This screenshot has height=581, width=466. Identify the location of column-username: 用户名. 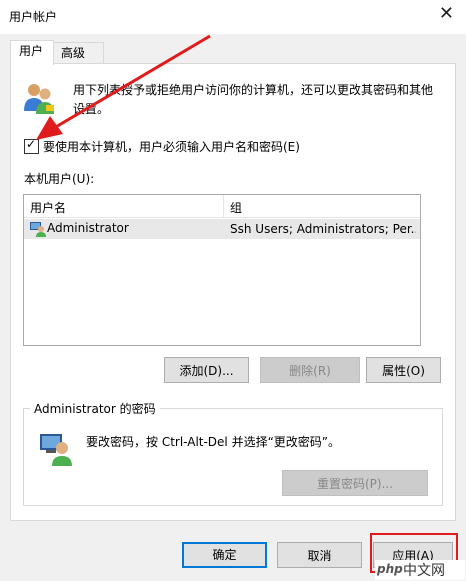
(48, 207).